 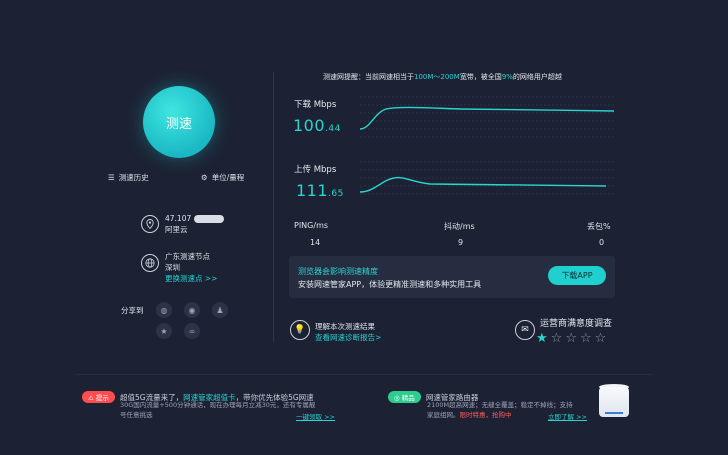 I want to click on ad-tag-featured: ◎ 精品, so click(x=404, y=397).